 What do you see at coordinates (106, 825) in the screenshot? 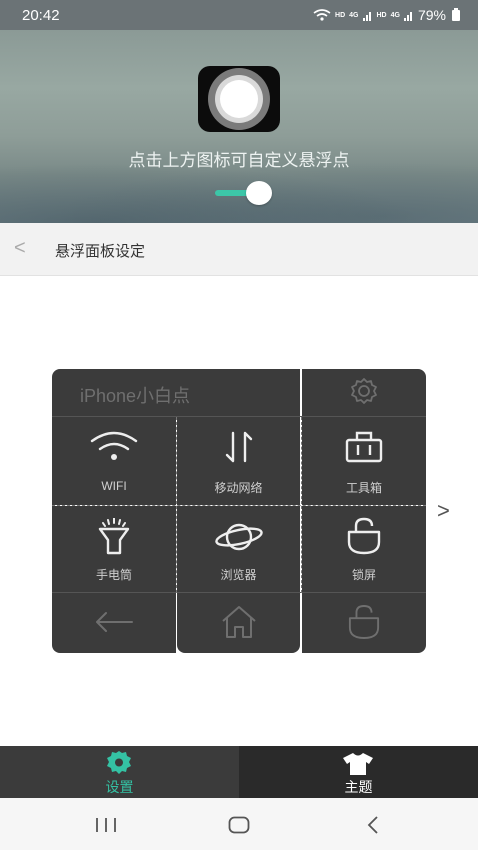
I see `recent-apps-icon` at bounding box center [106, 825].